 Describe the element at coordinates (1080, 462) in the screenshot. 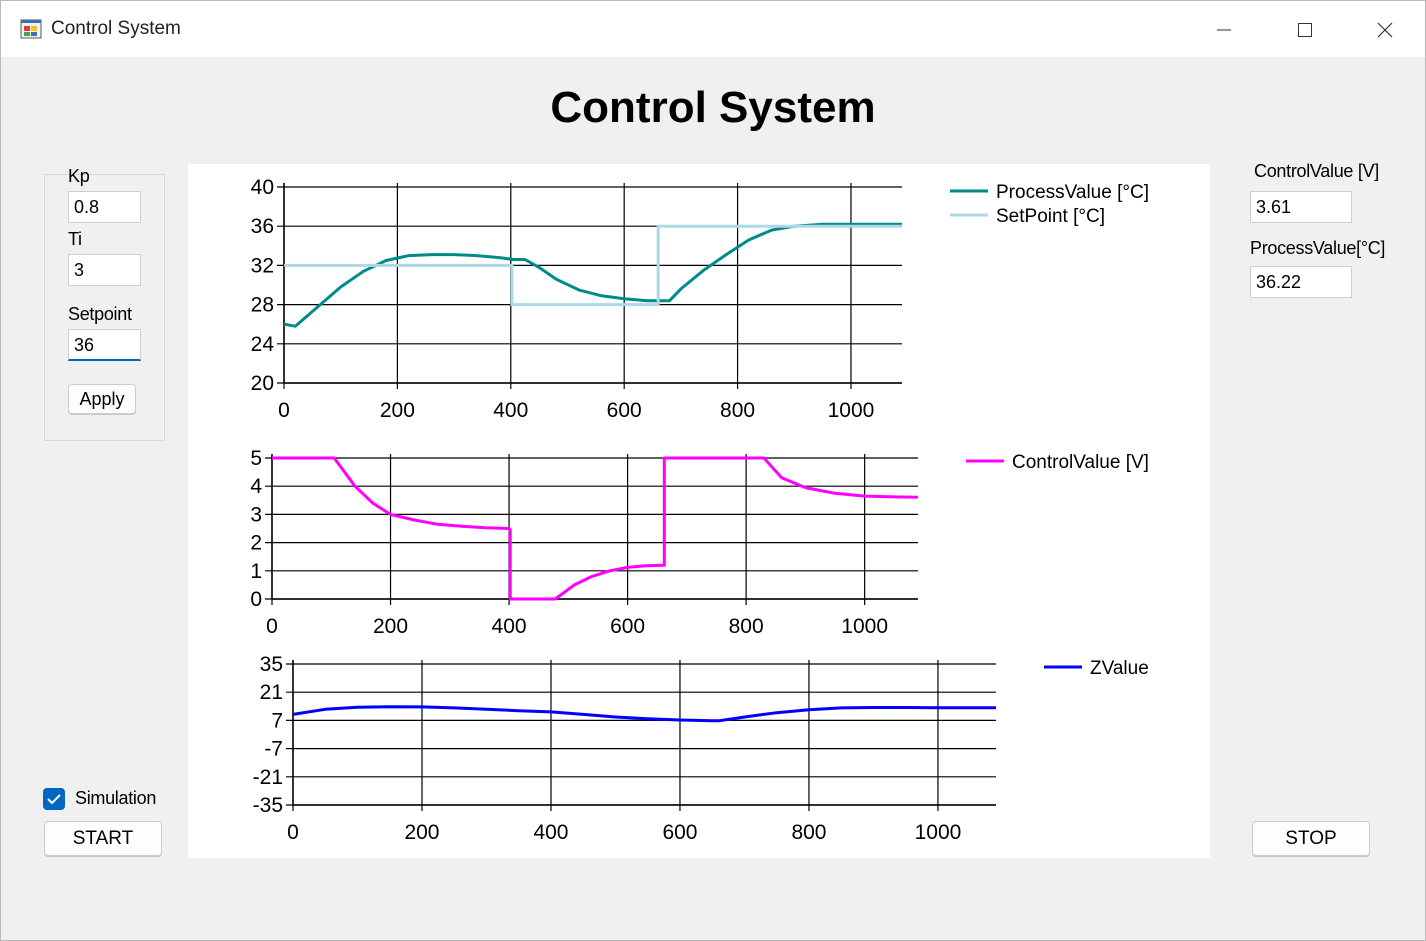

I see `chart2-legend-label: ControlValue [V]` at that location.